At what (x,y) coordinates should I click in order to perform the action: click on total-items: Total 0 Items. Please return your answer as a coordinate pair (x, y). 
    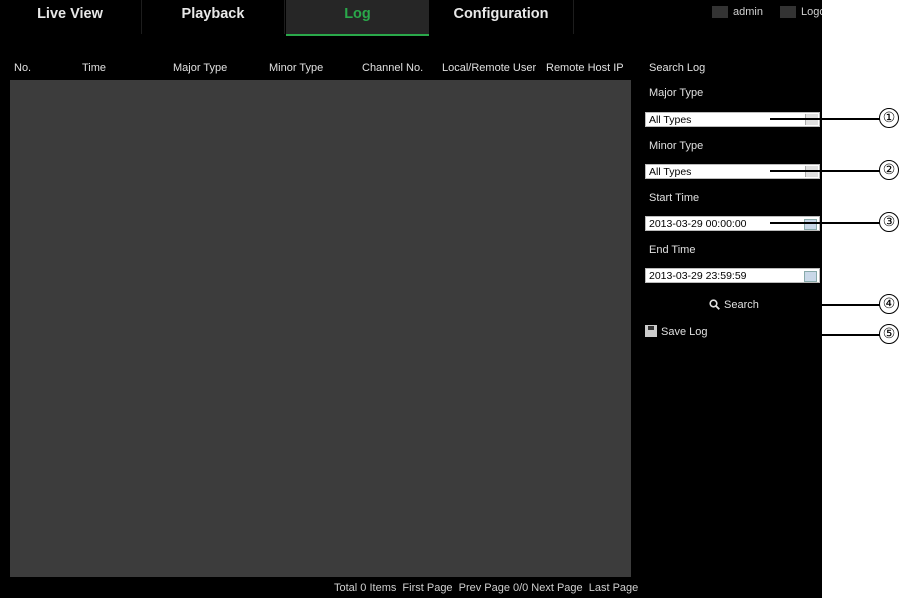
    Looking at the image, I should click on (365, 588).